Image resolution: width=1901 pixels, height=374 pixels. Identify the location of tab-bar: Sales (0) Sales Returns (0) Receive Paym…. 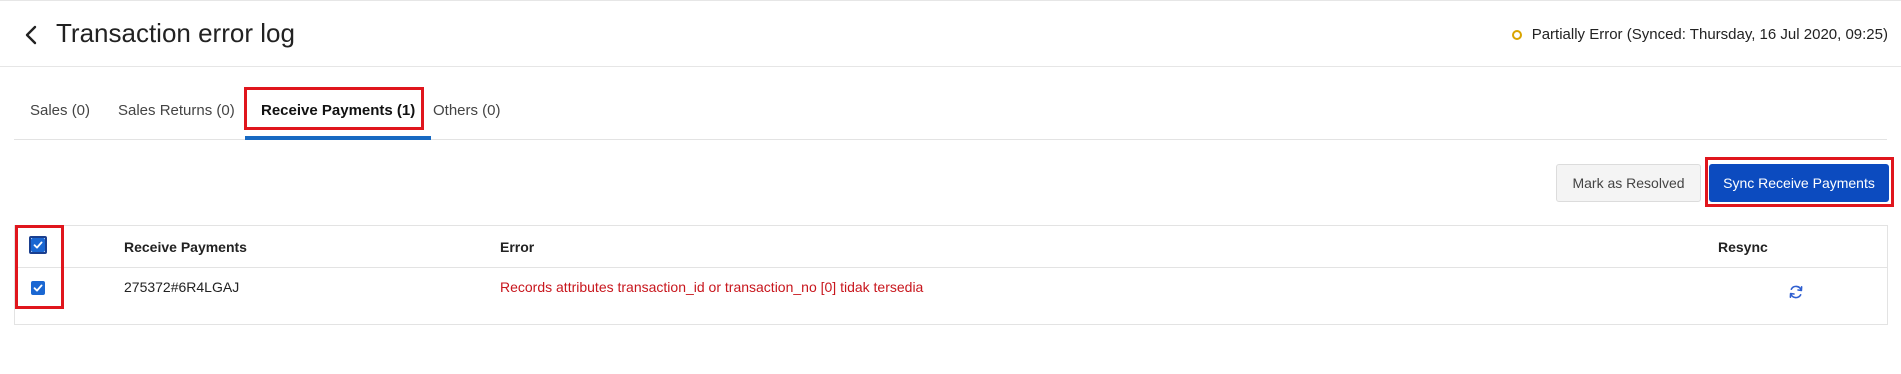
(950, 114).